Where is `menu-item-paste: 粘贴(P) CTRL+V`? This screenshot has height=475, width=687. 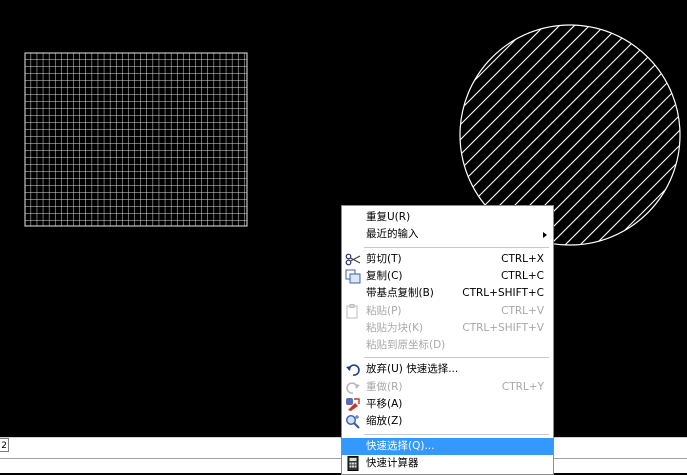
menu-item-paste: 粘贴(P) CTRL+V is located at coordinates (447, 311).